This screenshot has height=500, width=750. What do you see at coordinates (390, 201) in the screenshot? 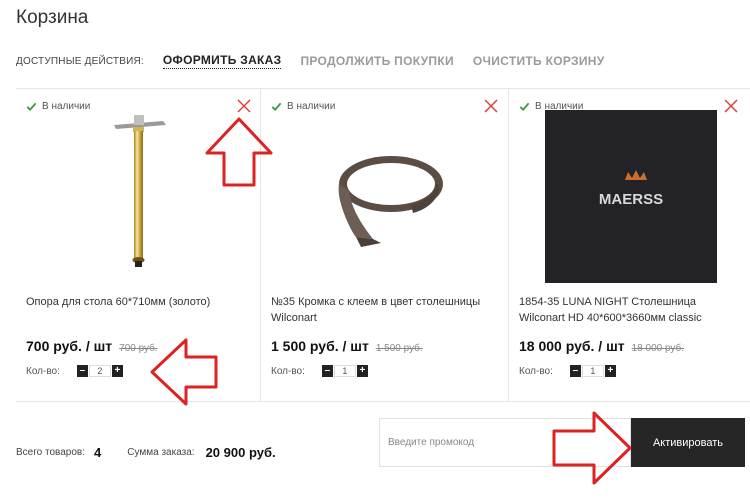
I see `edge-band-roll-image` at bounding box center [390, 201].